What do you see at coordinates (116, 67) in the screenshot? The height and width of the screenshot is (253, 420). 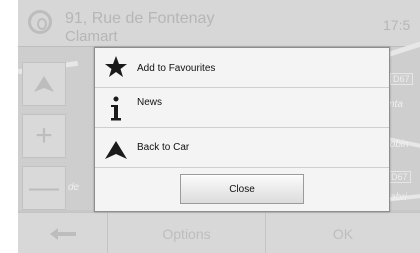 I see `star-icon` at bounding box center [116, 67].